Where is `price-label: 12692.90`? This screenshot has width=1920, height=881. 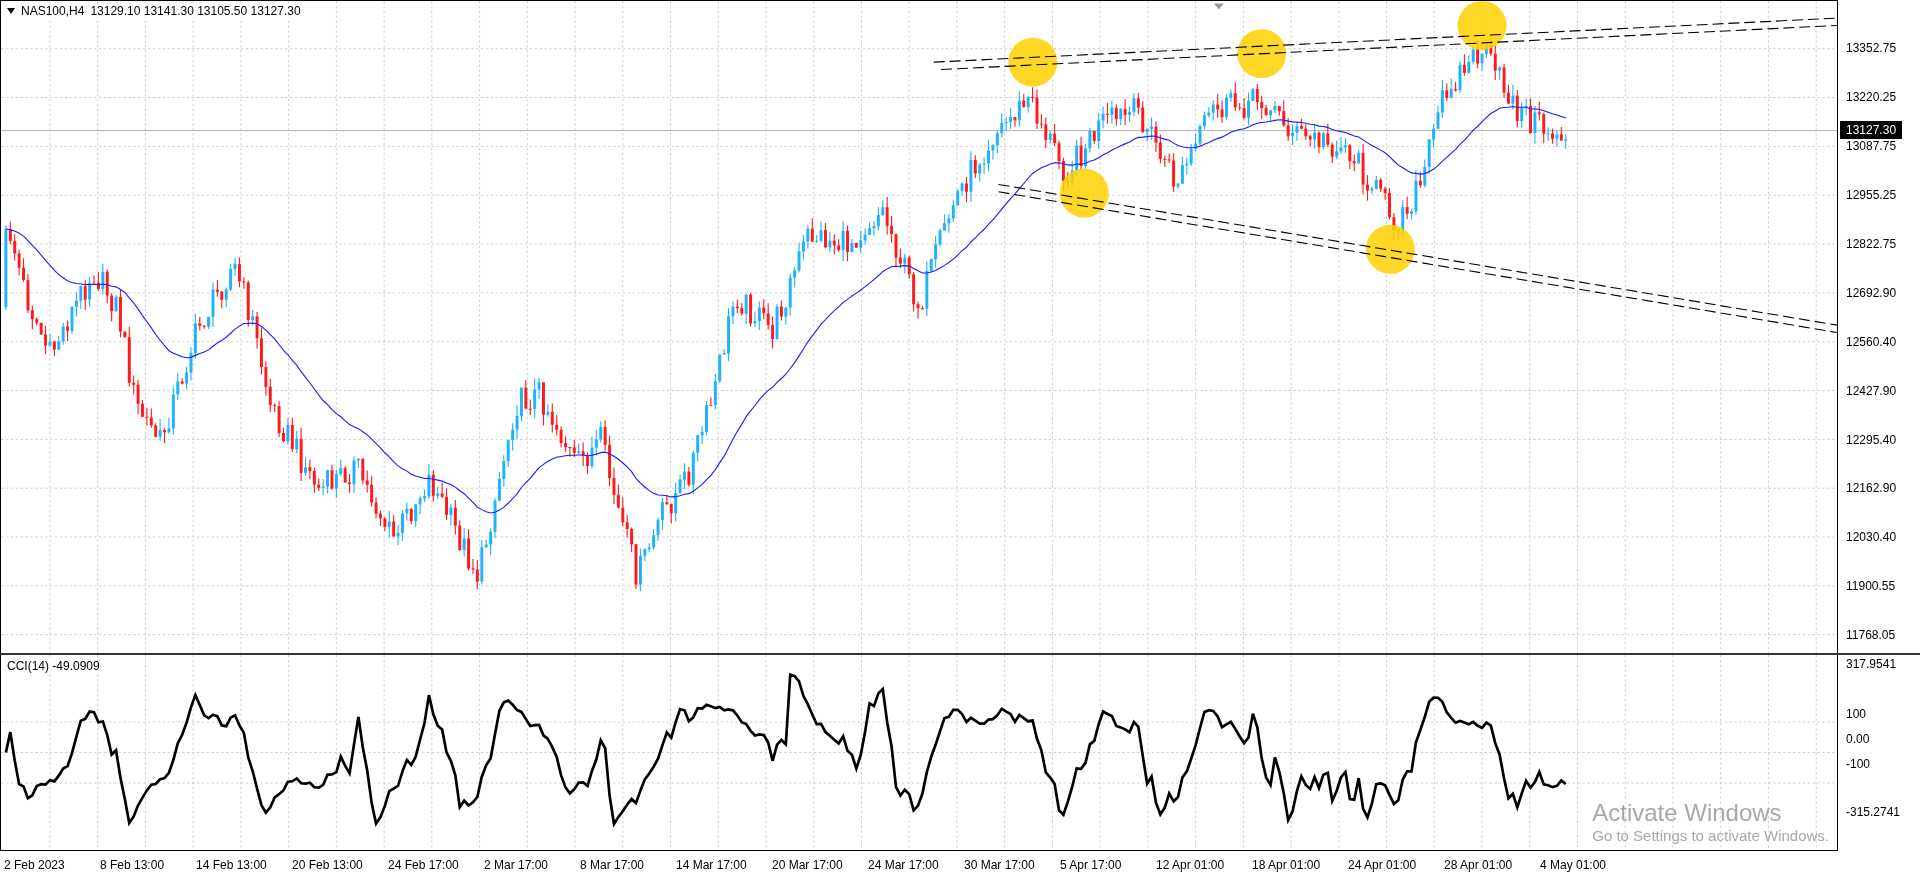
price-label: 12692.90 is located at coordinates (1871, 292).